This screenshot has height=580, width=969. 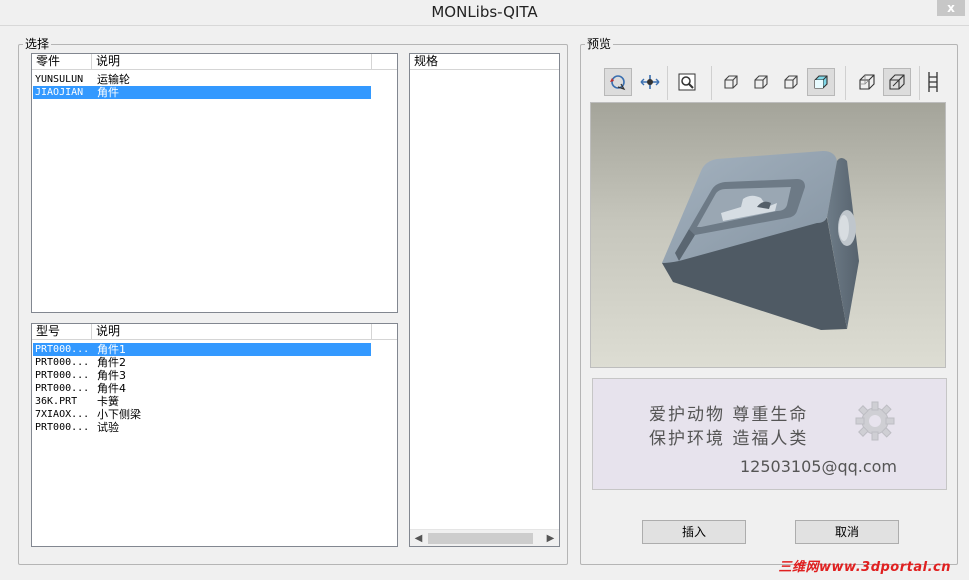 I want to click on view-back-icon, so click(x=761, y=82).